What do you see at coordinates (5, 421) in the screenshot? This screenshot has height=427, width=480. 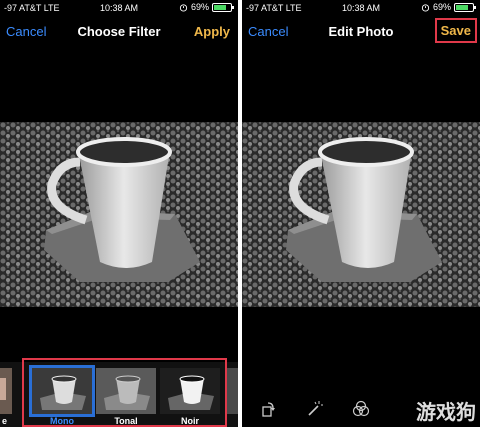 I see `filter-label: e` at bounding box center [5, 421].